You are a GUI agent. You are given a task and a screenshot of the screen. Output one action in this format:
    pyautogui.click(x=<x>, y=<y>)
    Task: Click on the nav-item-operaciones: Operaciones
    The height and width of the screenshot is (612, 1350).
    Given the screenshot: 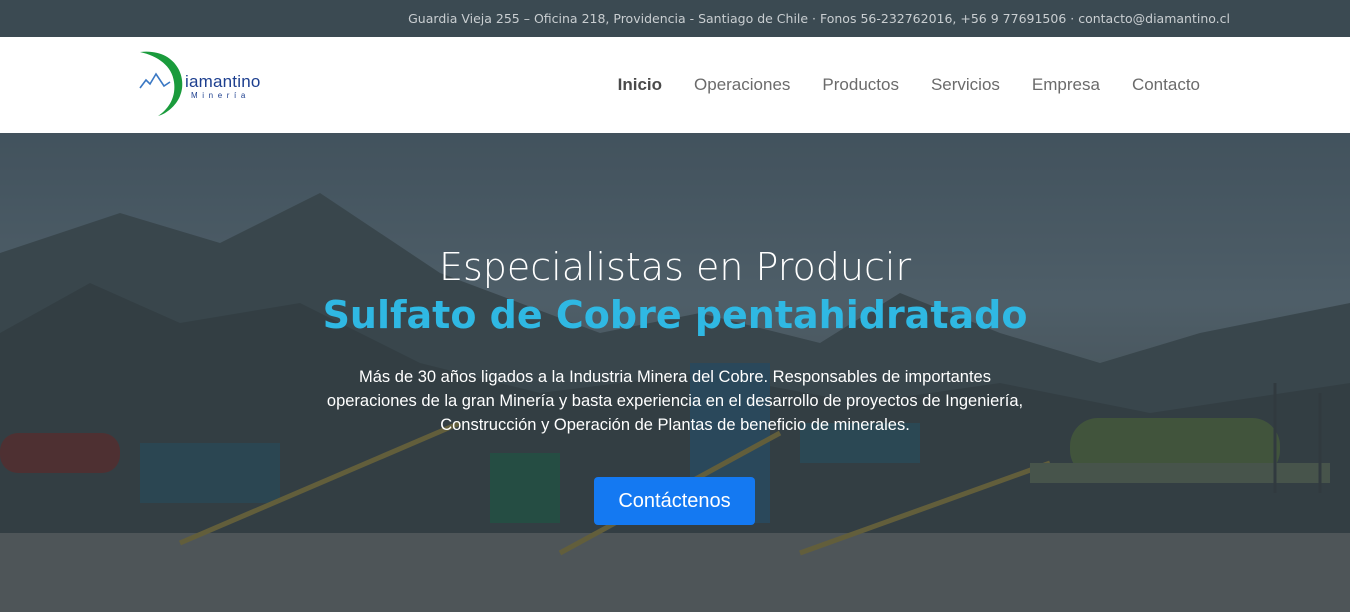 What is the action you would take?
    pyautogui.click(x=742, y=85)
    